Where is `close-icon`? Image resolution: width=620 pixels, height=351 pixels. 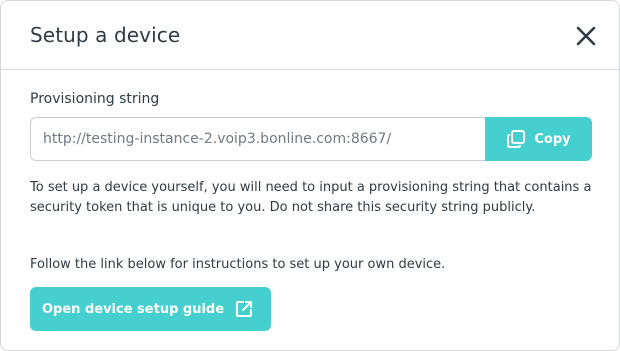 close-icon is located at coordinates (586, 36).